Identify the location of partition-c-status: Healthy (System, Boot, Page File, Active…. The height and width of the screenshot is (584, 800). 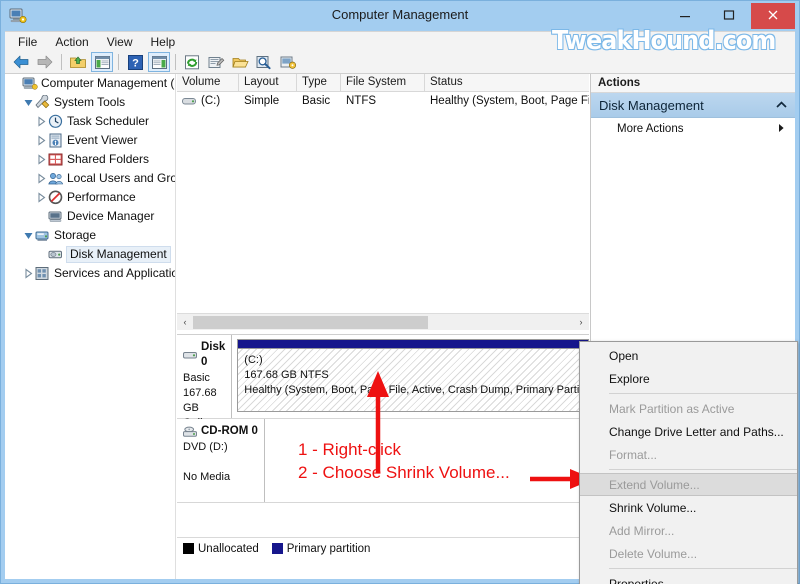
(413, 390).